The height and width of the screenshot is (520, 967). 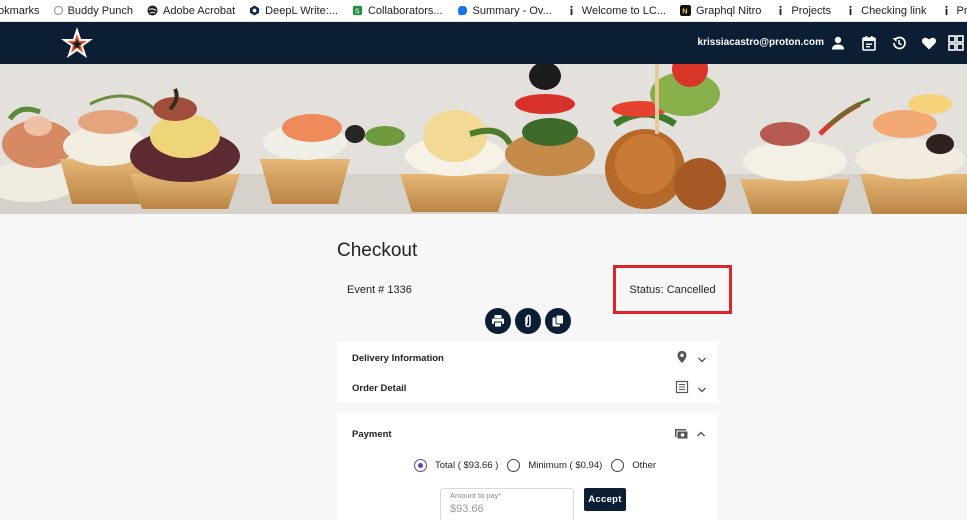 What do you see at coordinates (894, 10) in the screenshot?
I see `bookmark-label: Checking link` at bounding box center [894, 10].